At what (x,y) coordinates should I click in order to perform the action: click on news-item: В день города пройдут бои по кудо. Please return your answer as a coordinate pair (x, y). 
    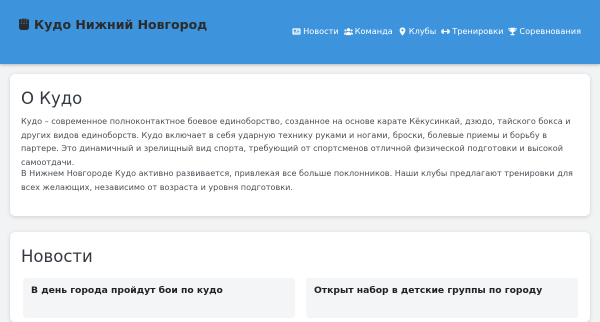
    Looking at the image, I should click on (159, 298).